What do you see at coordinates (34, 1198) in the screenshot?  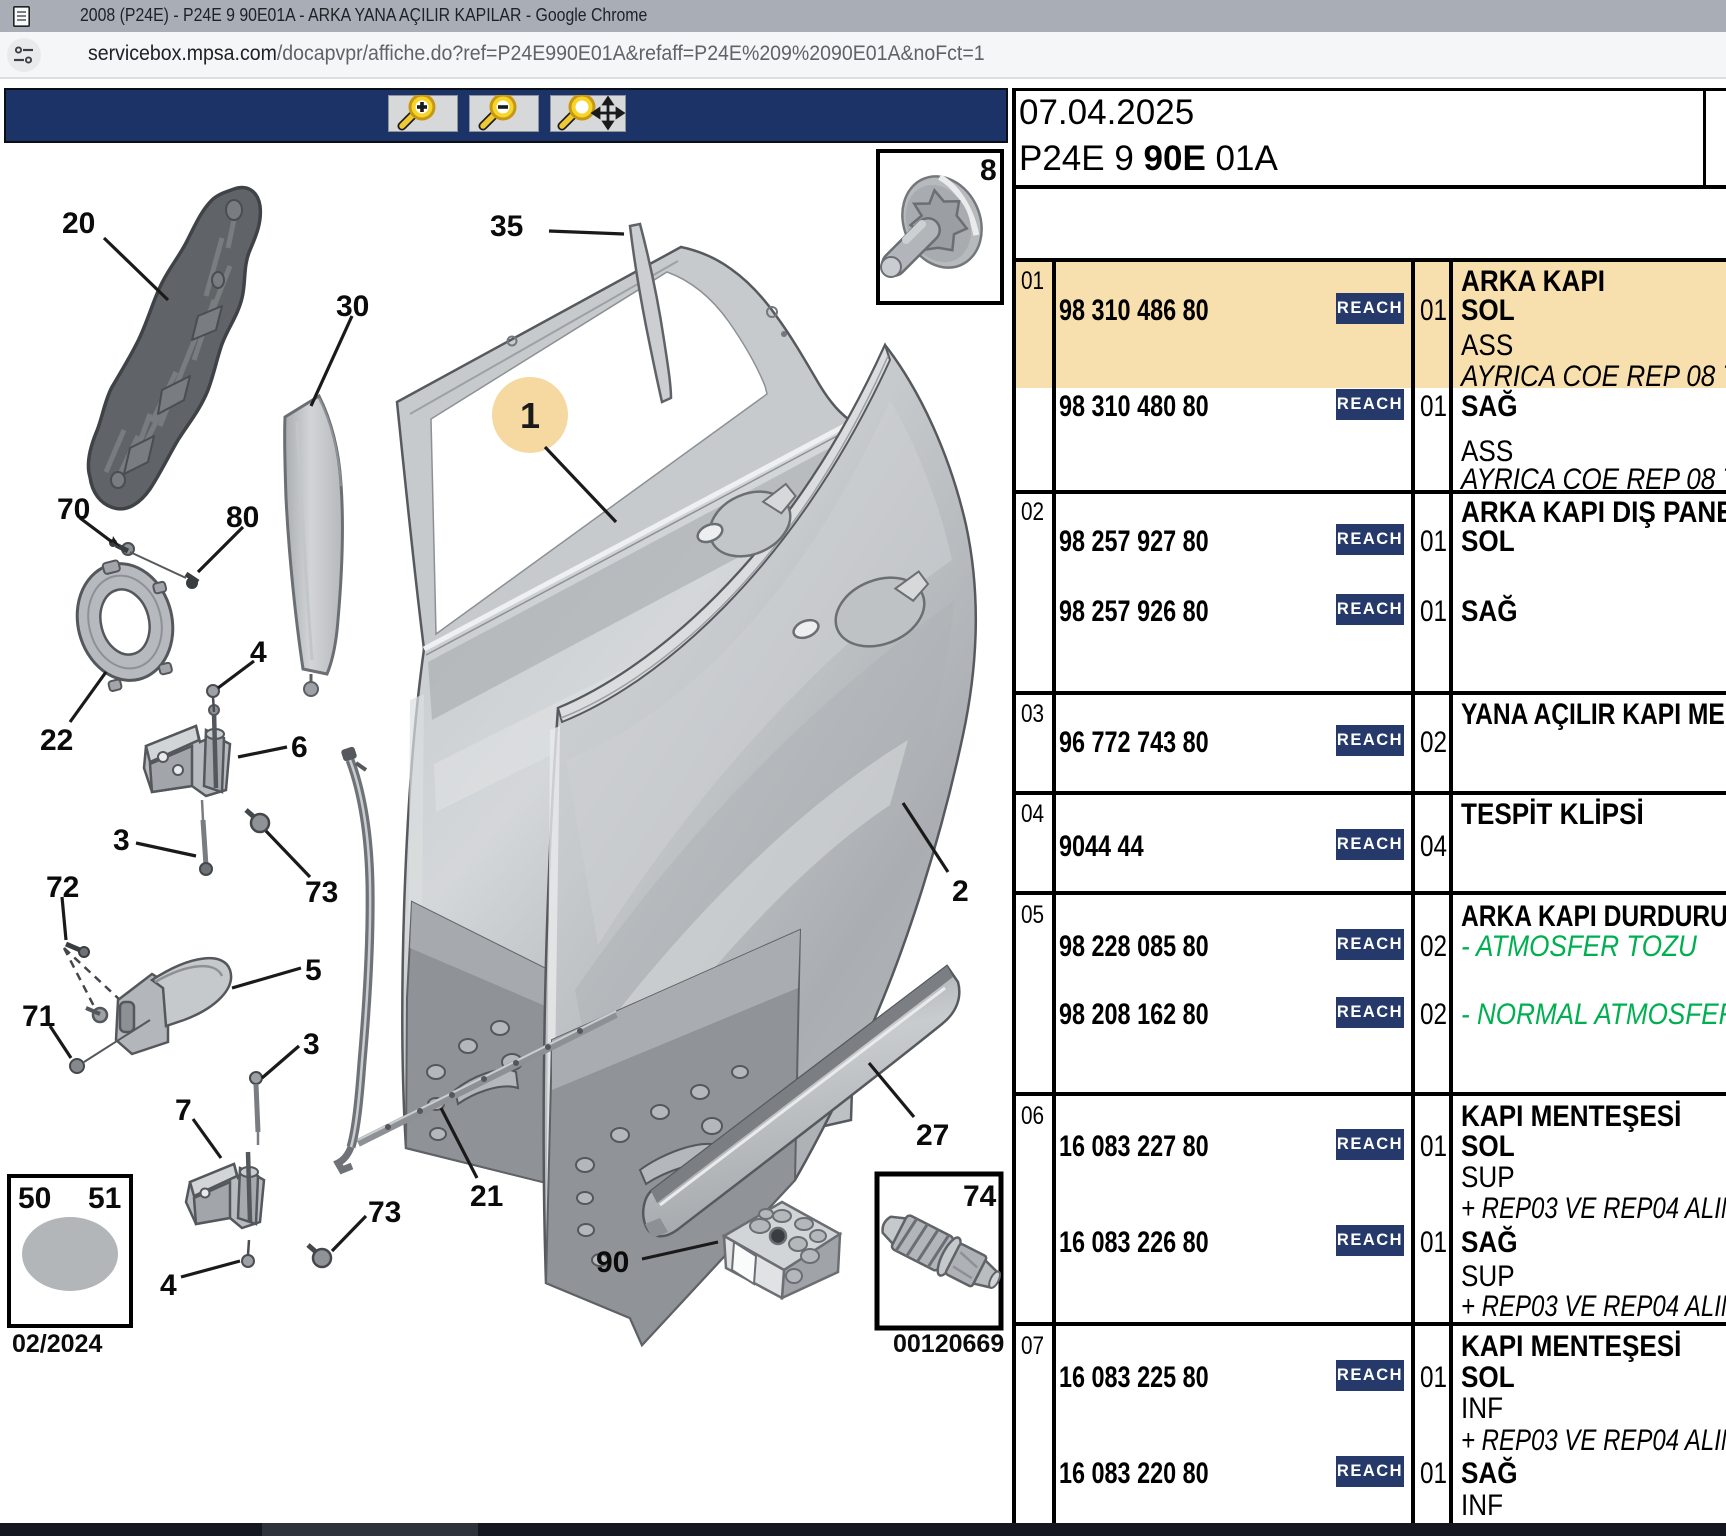 I see `svg-text: 50` at bounding box center [34, 1198].